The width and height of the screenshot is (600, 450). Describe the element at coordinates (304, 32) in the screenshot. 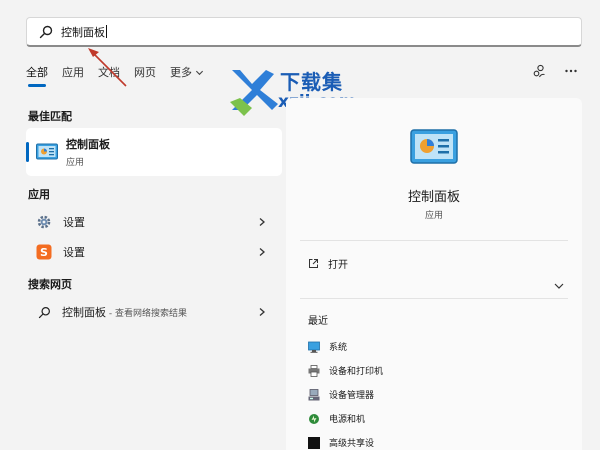

I see `search-box: 控制面板` at that location.